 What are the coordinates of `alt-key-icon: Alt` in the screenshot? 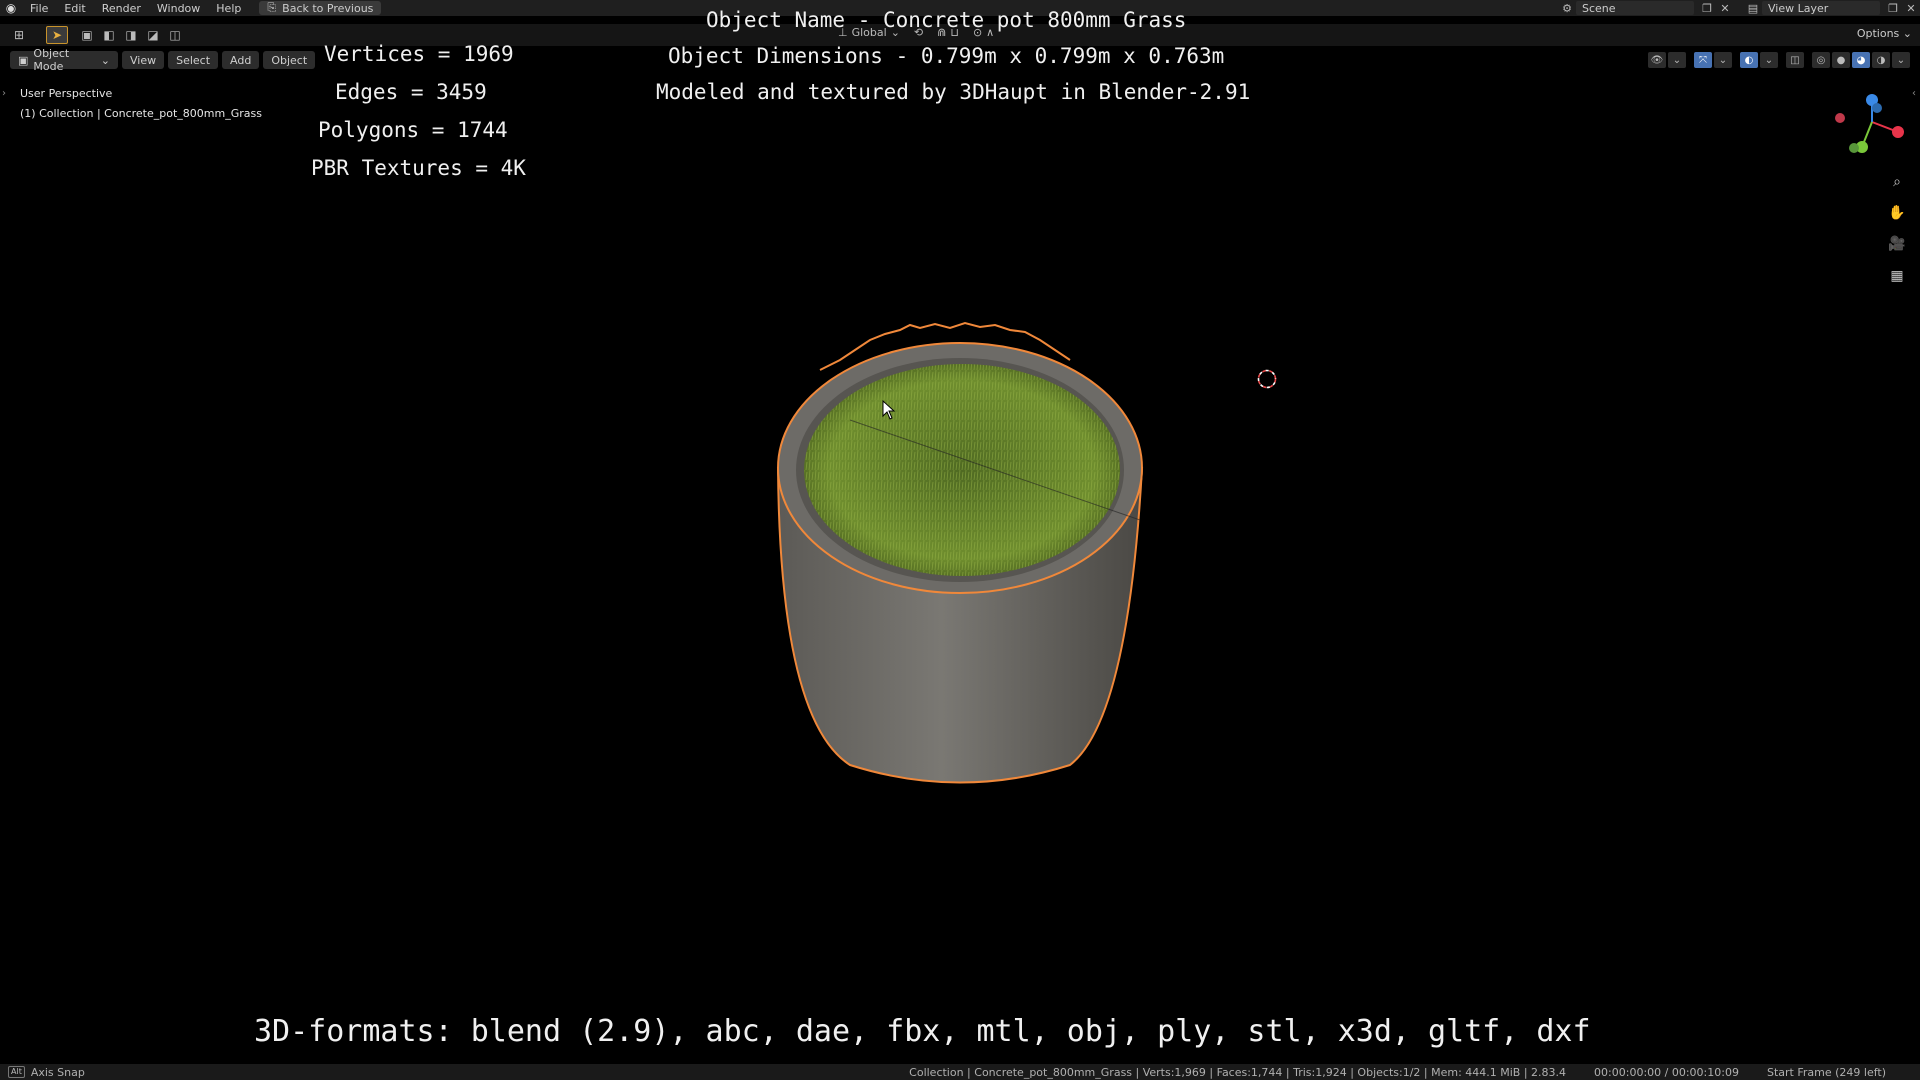 It's located at (16, 1072).